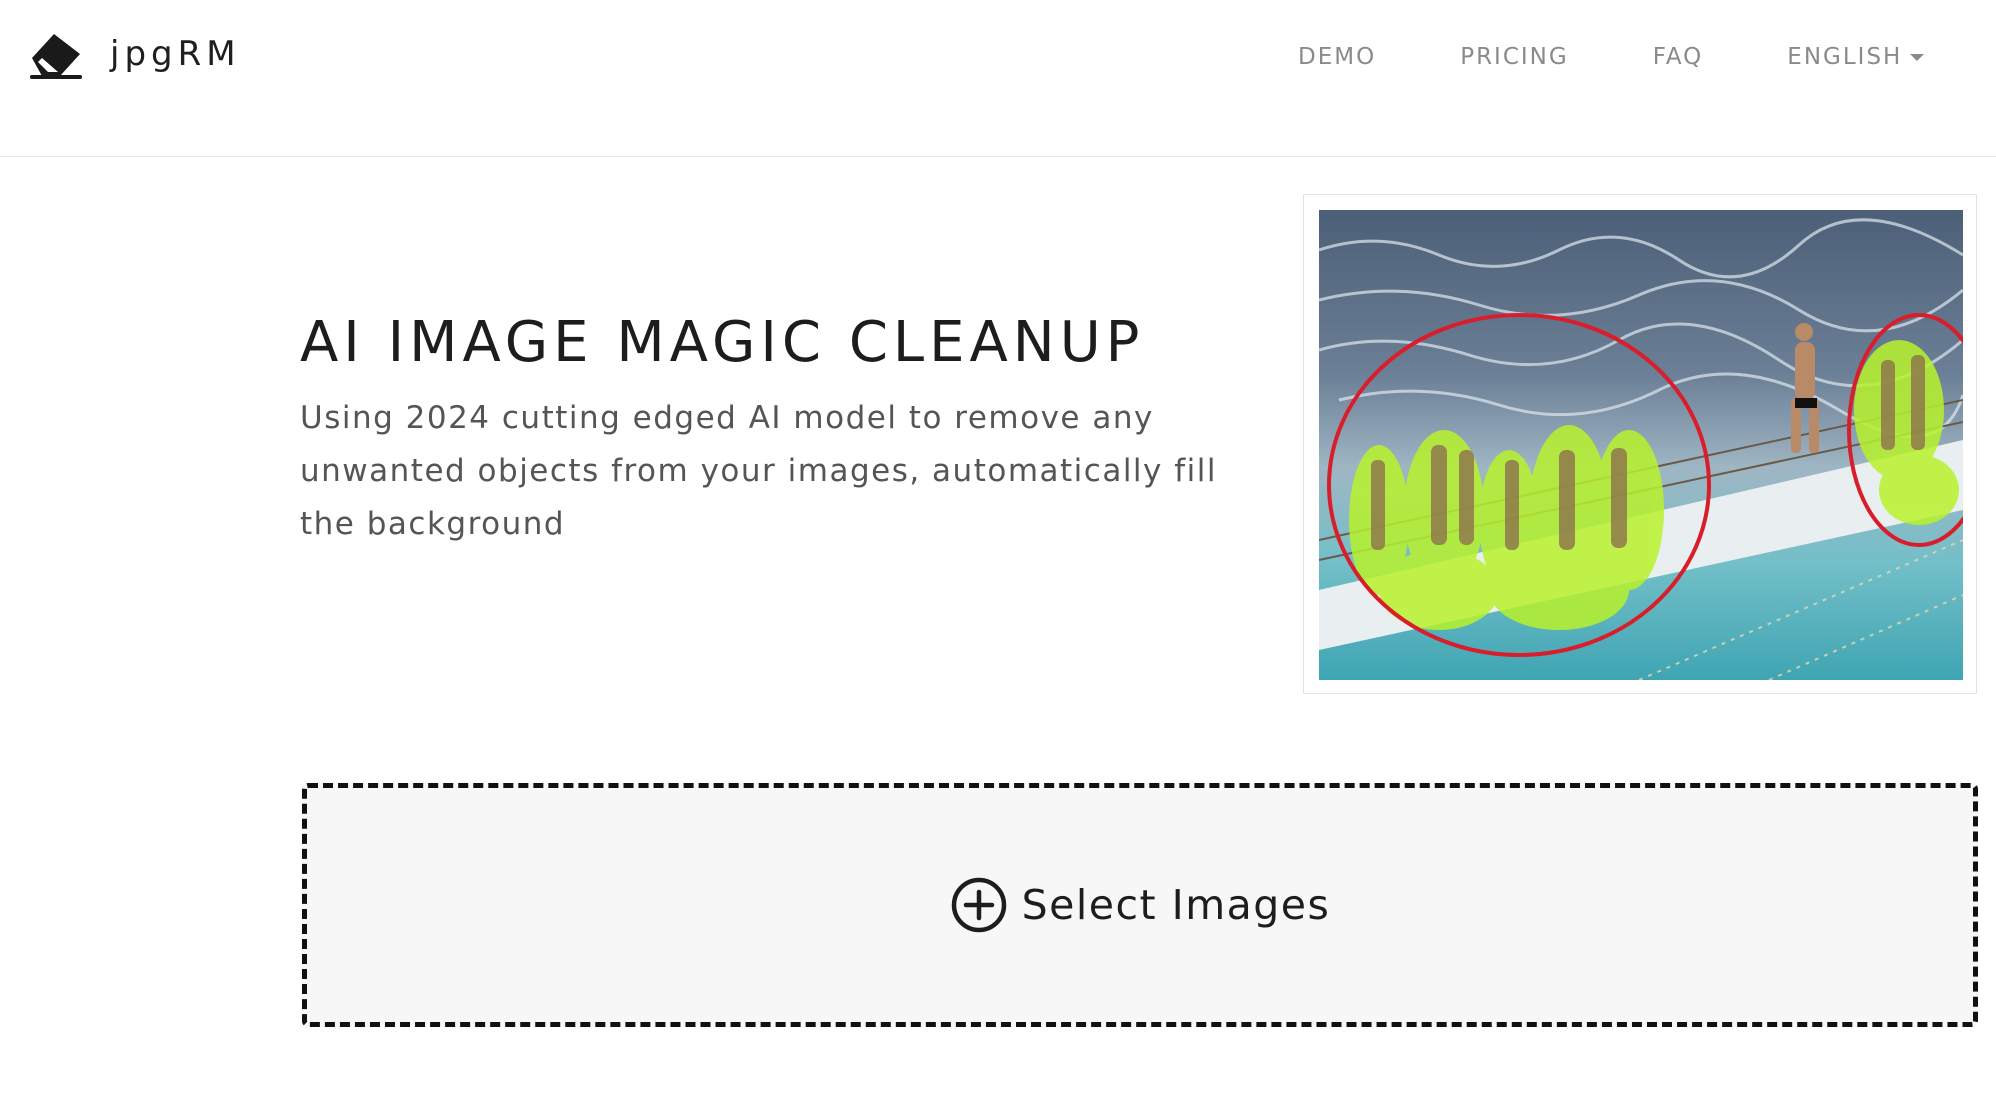 The height and width of the screenshot is (1110, 1996). What do you see at coordinates (978, 905) in the screenshot?
I see `plus-circle-icon` at bounding box center [978, 905].